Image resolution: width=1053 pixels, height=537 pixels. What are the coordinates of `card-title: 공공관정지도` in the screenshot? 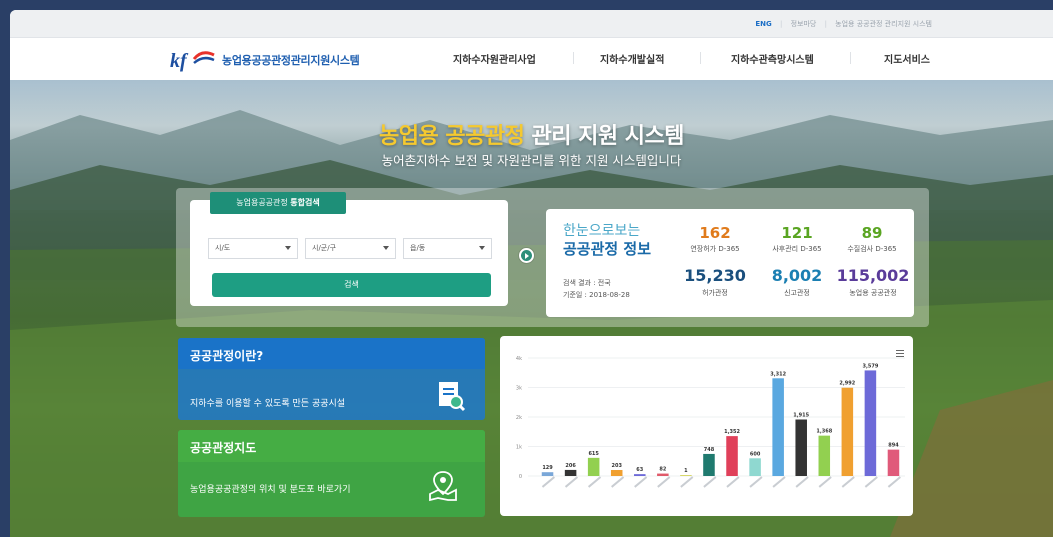 It's located at (223, 448).